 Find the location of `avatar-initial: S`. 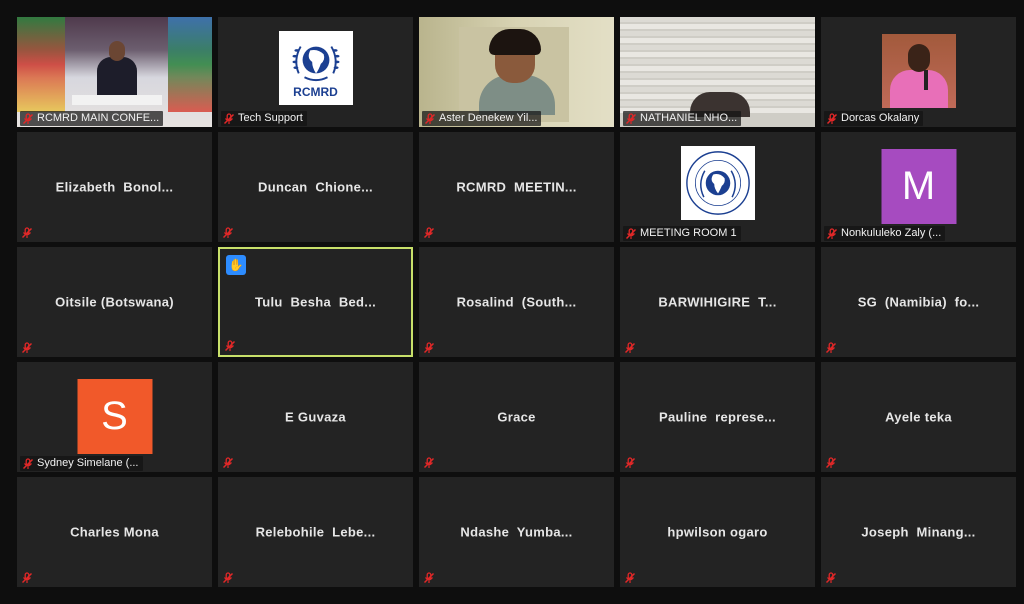

avatar-initial: S is located at coordinates (114, 416).